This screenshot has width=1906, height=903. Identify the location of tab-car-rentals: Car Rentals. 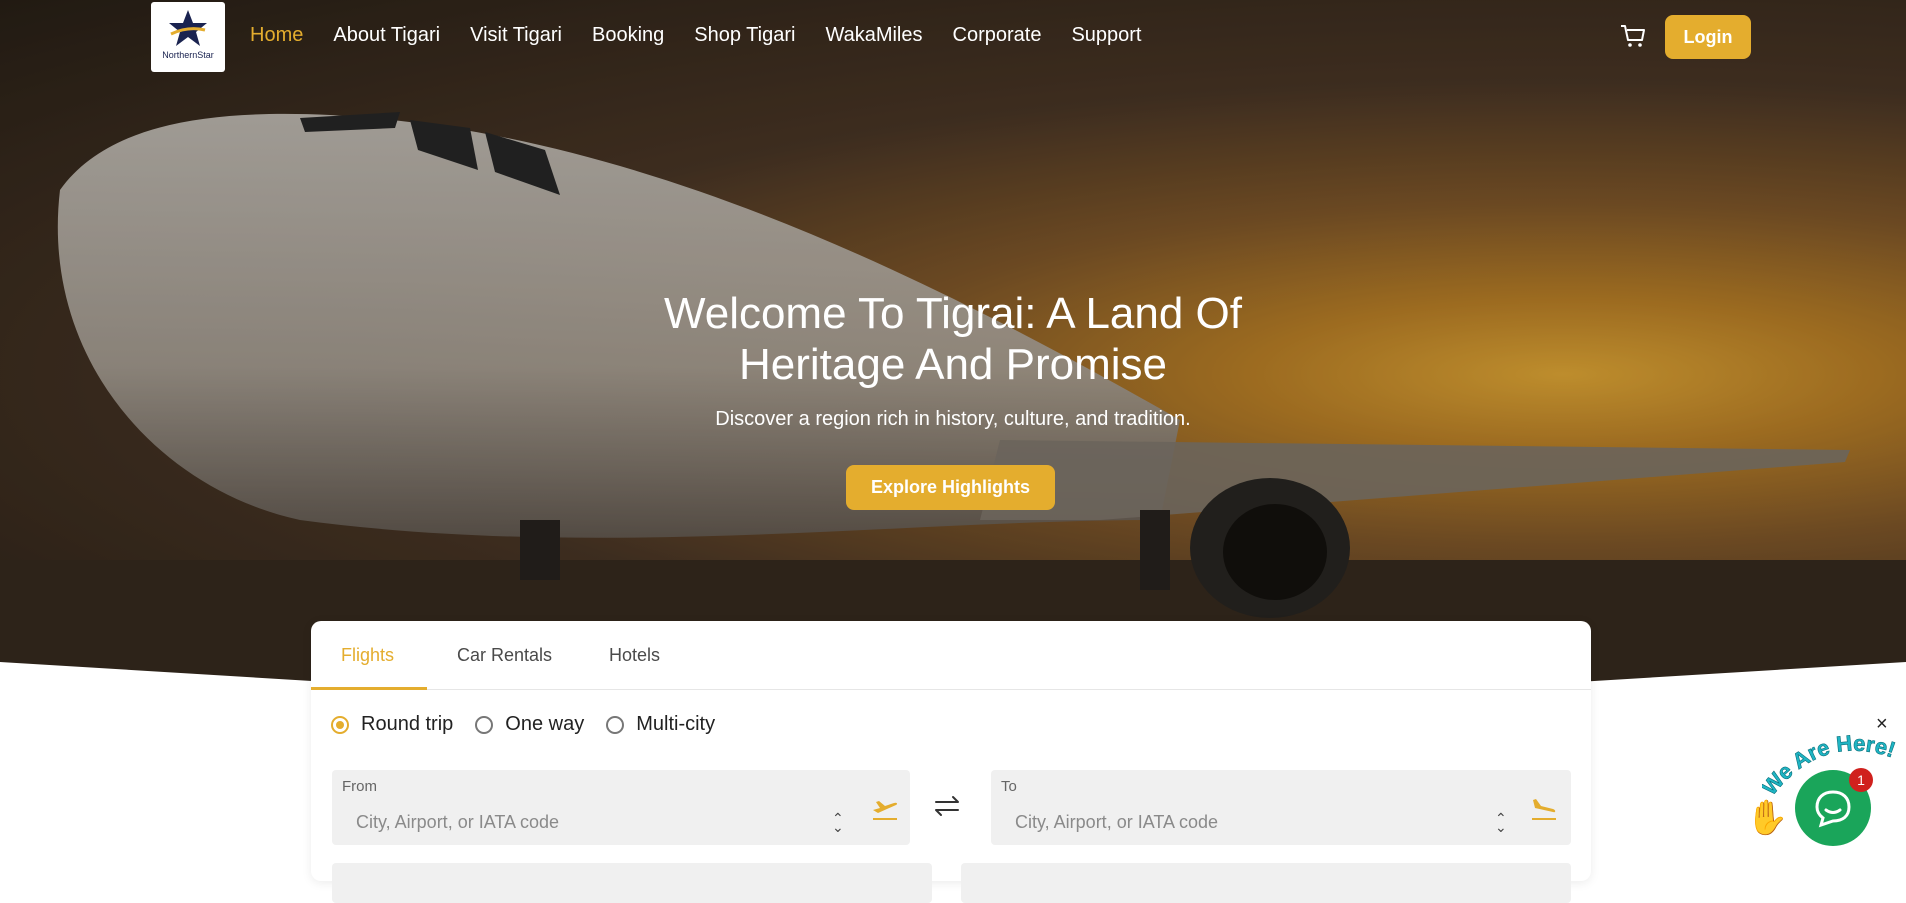
(504, 655).